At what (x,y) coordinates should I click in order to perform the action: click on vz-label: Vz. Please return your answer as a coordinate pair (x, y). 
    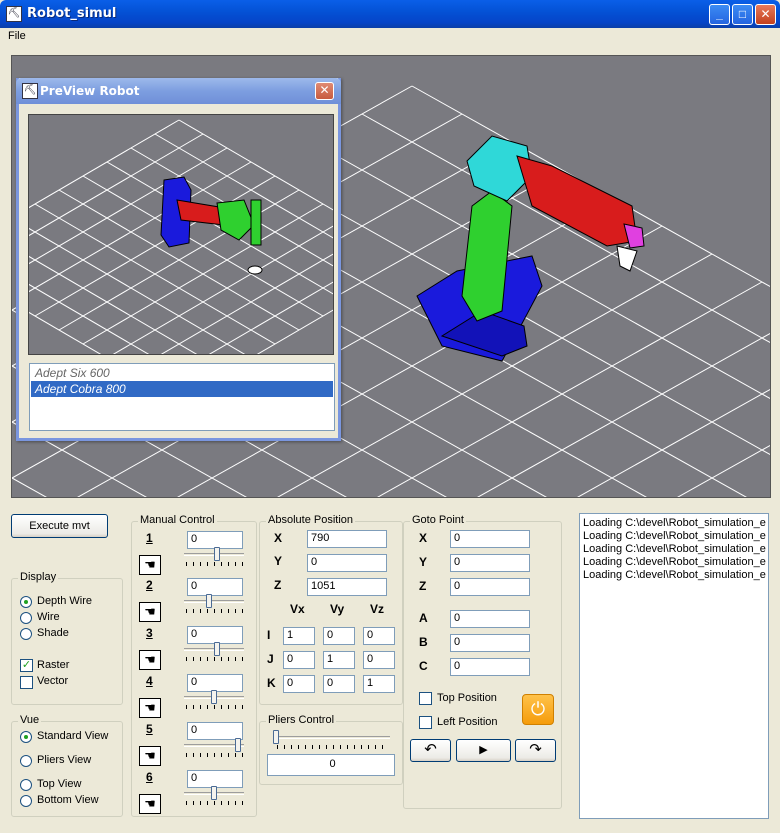
    Looking at the image, I should click on (377, 609).